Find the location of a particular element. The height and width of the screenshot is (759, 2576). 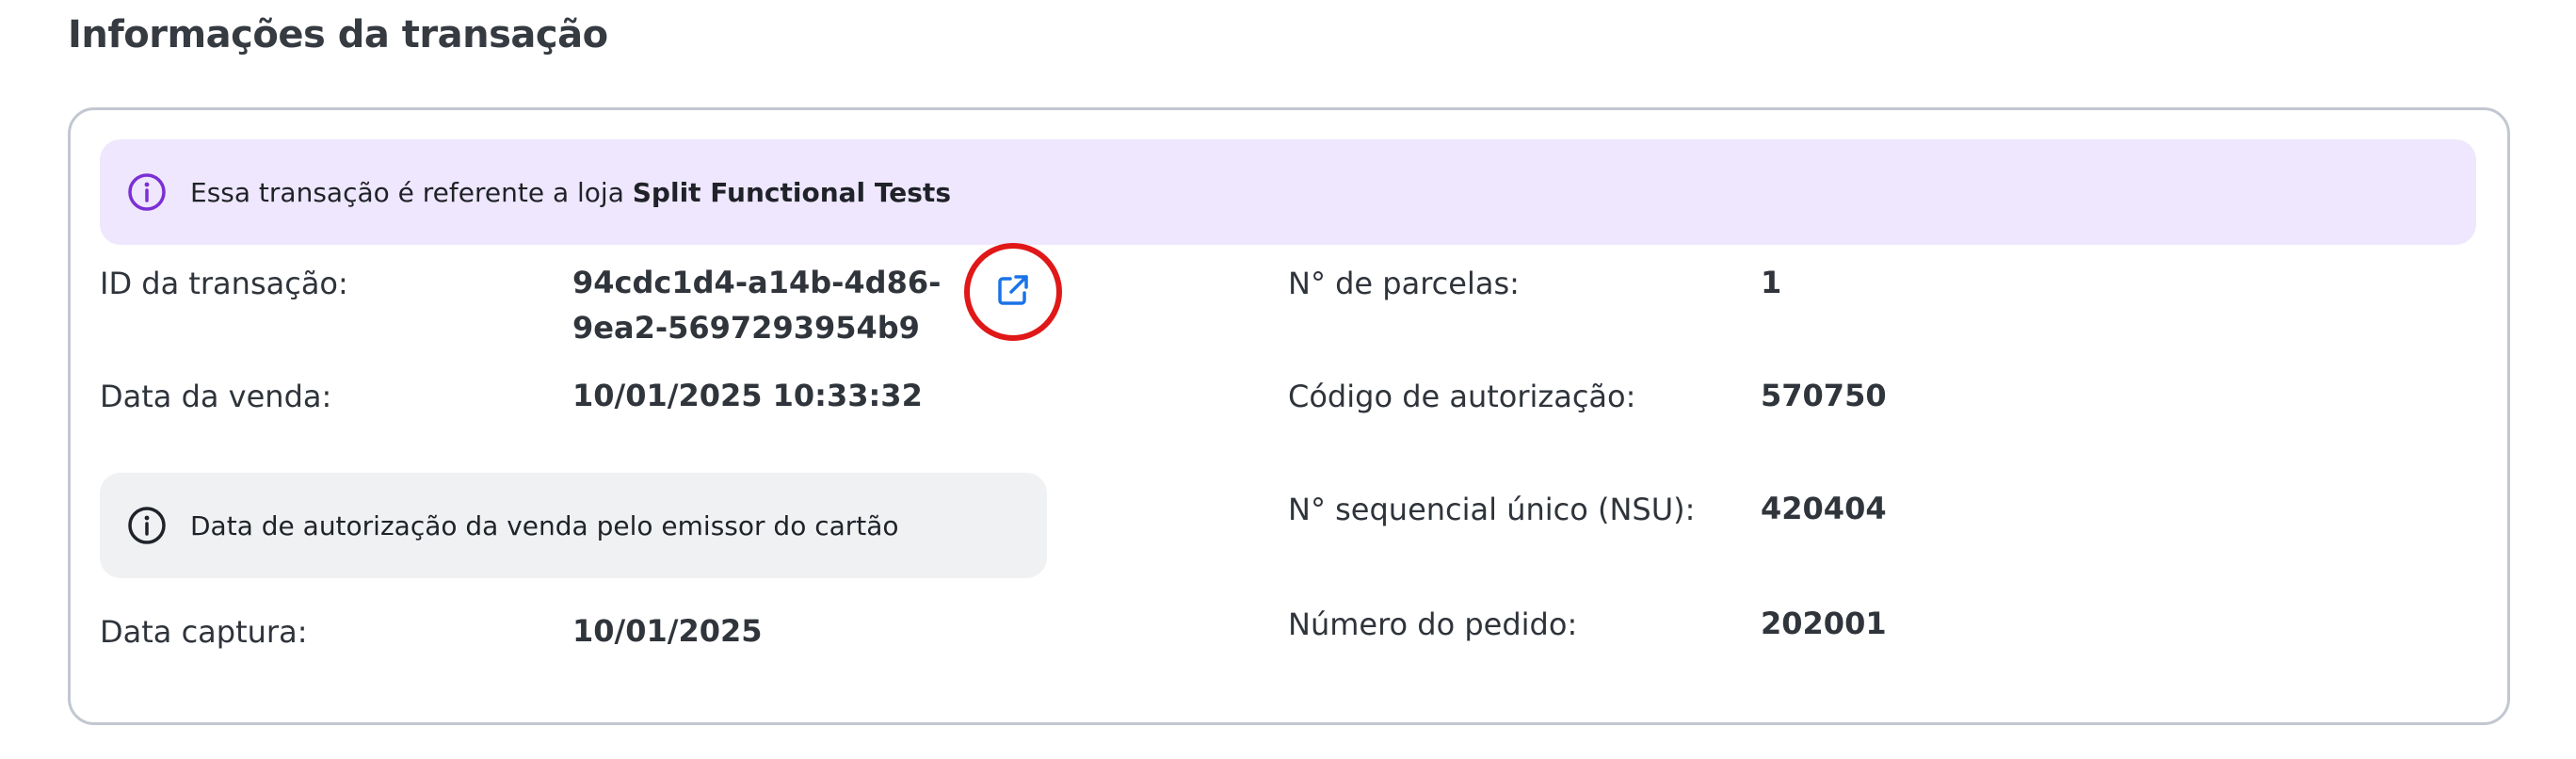

section-title: Informações da transação is located at coordinates (338, 35).